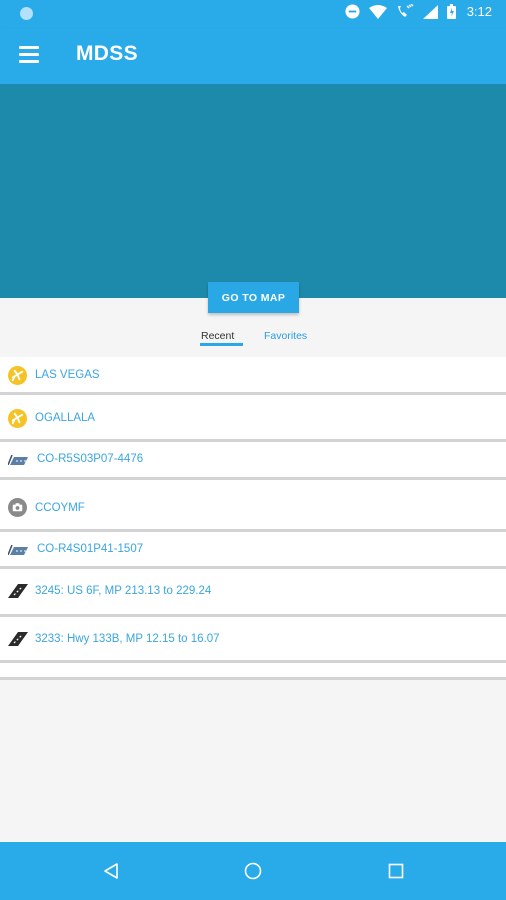 This screenshot has width=506, height=900. I want to click on call-signal-icon, so click(405, 10).